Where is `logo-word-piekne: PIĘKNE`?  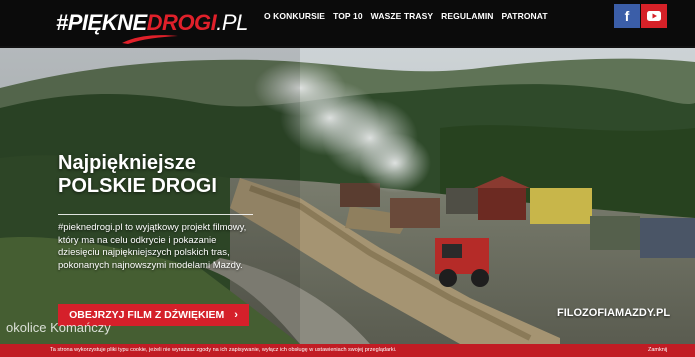
logo-word-piekne: PIĘKNE is located at coordinates (107, 22).